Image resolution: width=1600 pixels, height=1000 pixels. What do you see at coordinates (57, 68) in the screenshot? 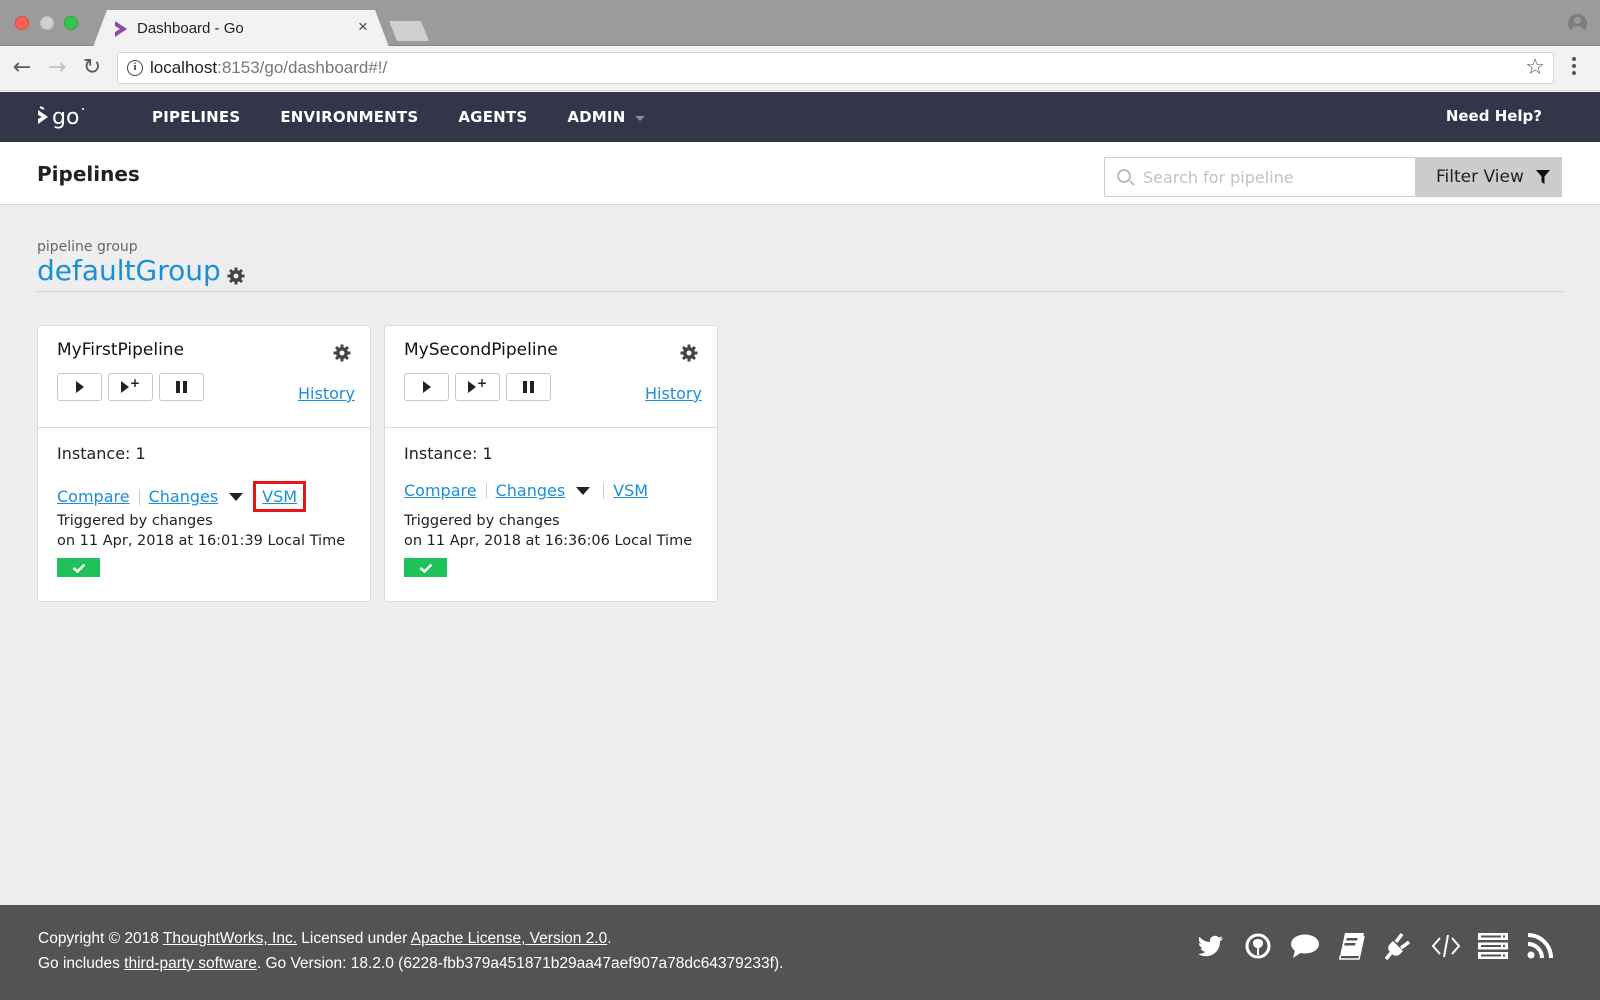
I see `forward-icon: →` at bounding box center [57, 68].